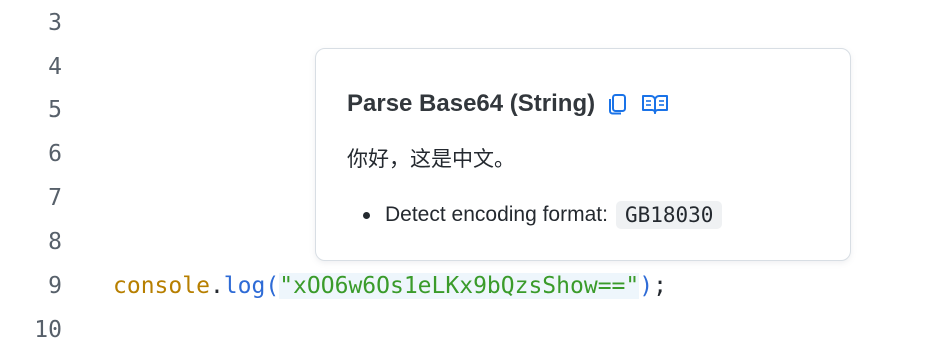 This screenshot has width=950, height=348. I want to click on line-number: 6, so click(55, 154).